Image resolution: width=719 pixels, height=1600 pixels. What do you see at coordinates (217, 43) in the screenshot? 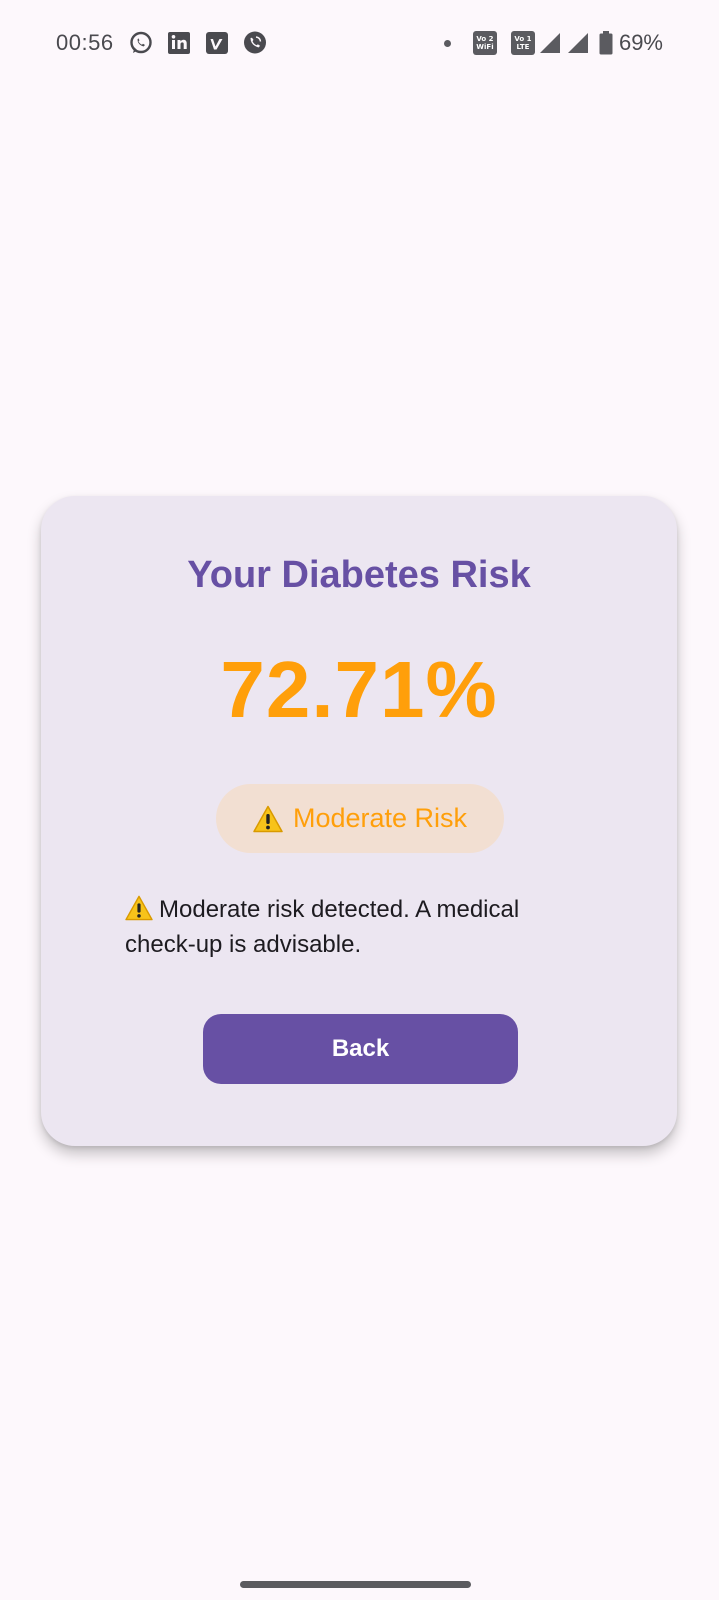
I see `vimeo-icon` at bounding box center [217, 43].